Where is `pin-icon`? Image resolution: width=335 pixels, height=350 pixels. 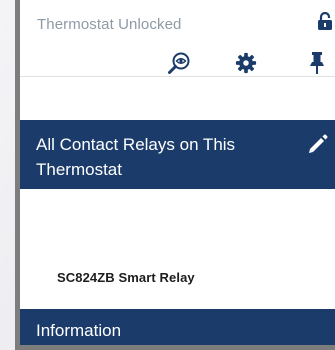 pin-icon is located at coordinates (317, 63).